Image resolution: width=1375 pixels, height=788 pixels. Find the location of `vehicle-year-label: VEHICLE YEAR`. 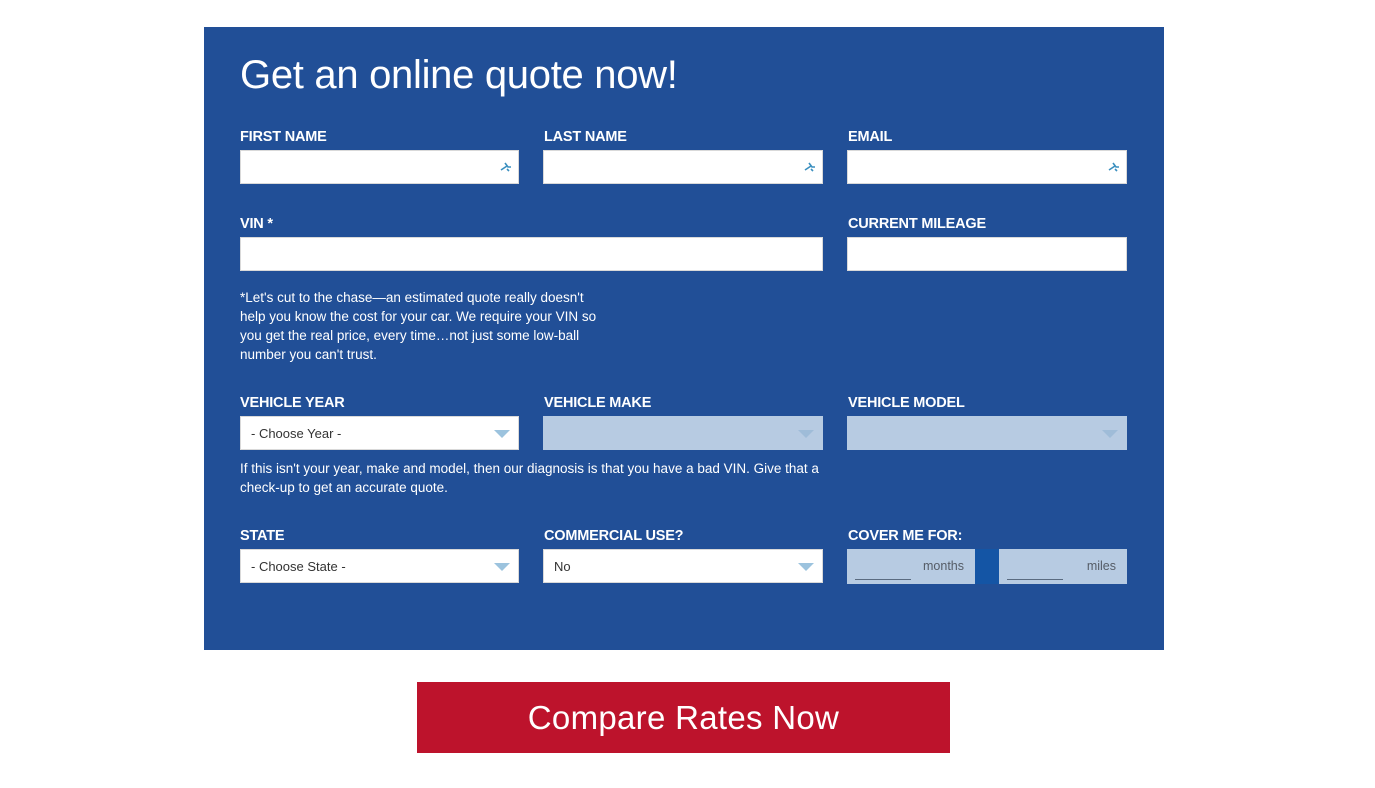

vehicle-year-label: VEHICLE YEAR is located at coordinates (292, 403).